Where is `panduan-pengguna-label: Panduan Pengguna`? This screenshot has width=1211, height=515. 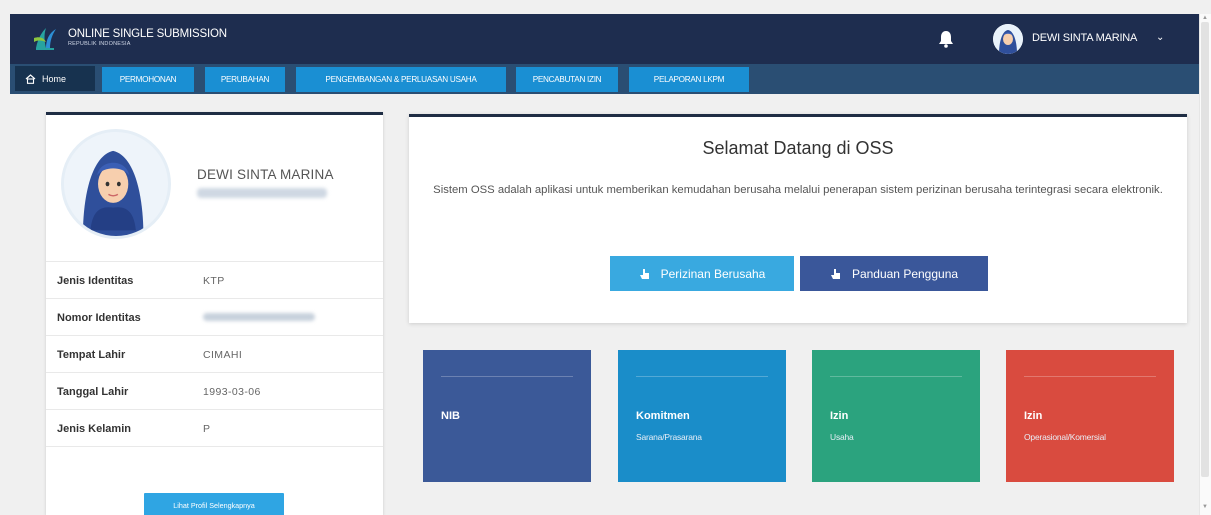 panduan-pengguna-label: Panduan Pengguna is located at coordinates (905, 273).